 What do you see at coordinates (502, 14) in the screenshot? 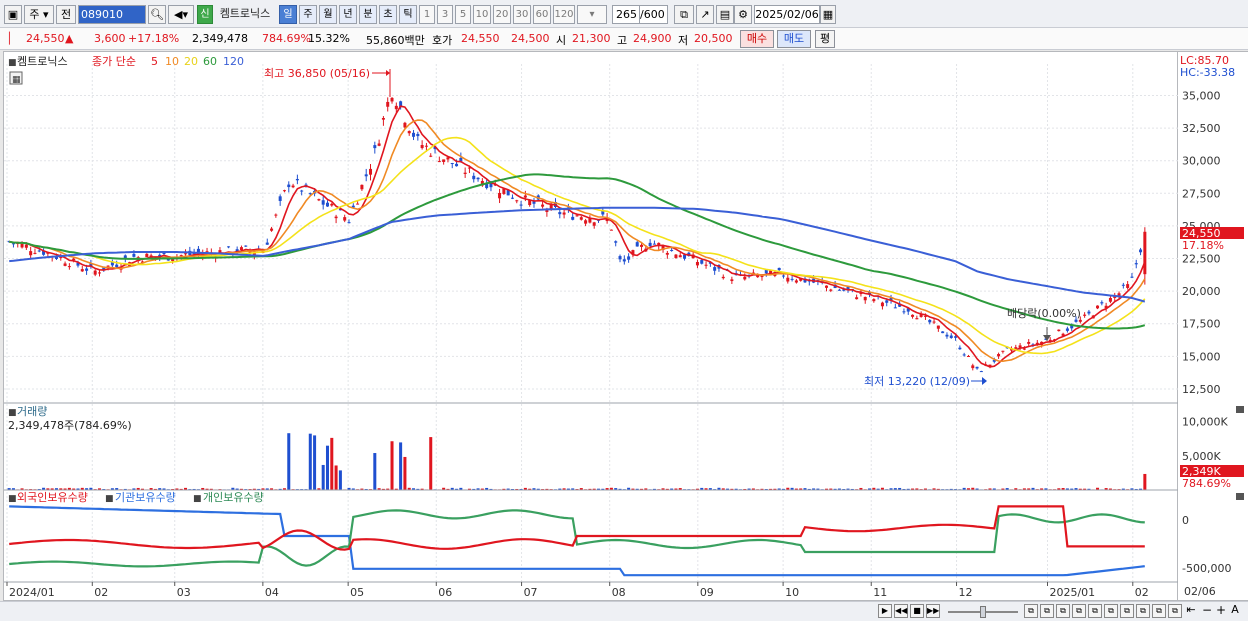
I see `minute-20: 20` at bounding box center [502, 14].